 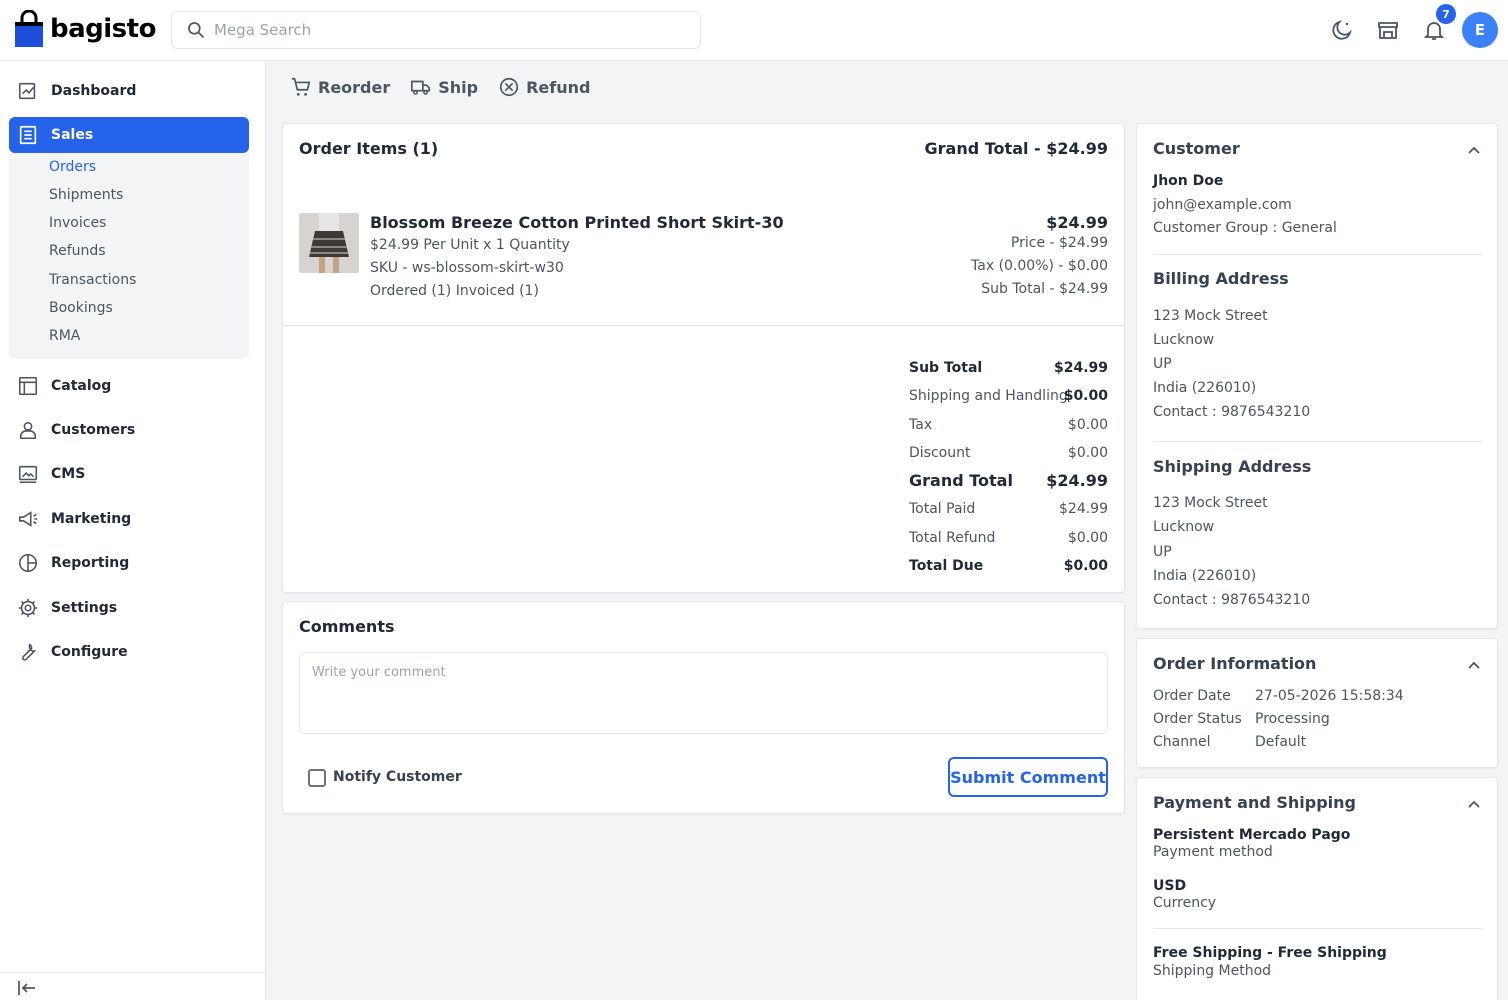 I want to click on storefront-button, so click(x=1388, y=30).